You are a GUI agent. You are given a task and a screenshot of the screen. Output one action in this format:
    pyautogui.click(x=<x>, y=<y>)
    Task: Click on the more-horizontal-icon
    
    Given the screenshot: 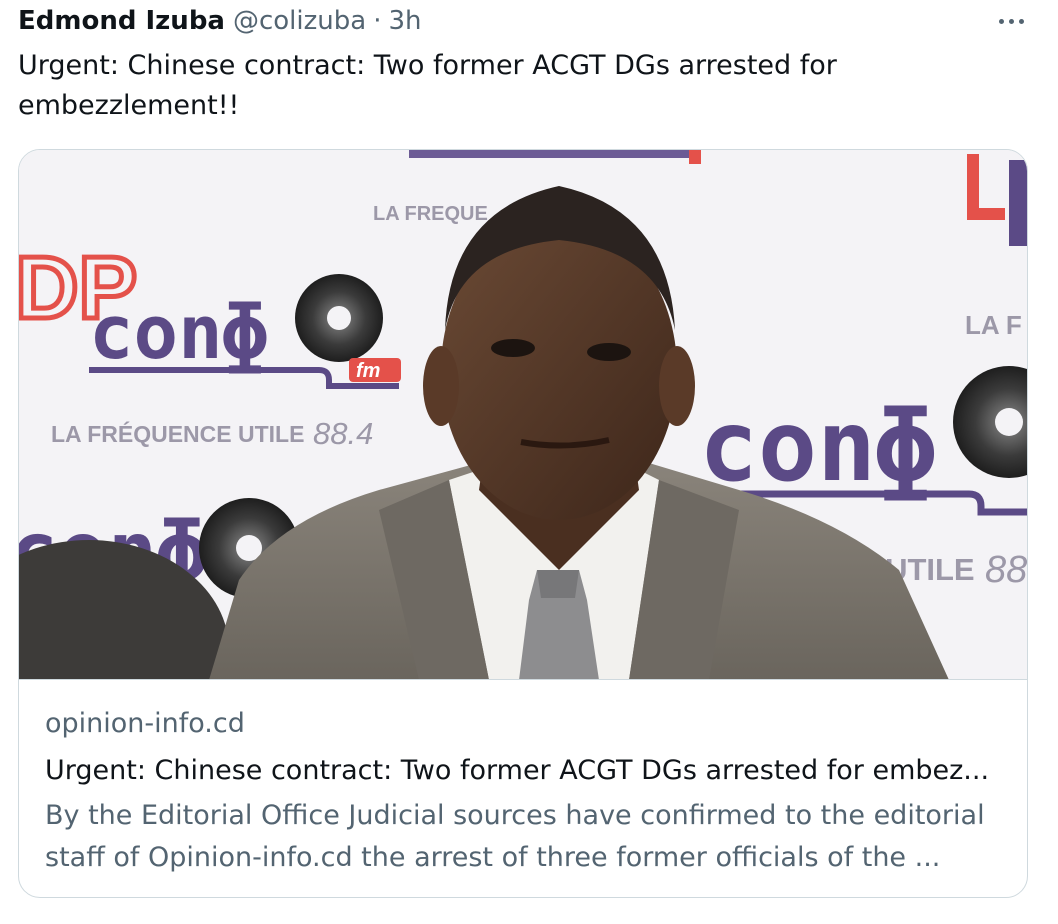 What is the action you would take?
    pyautogui.click(x=1011, y=21)
    